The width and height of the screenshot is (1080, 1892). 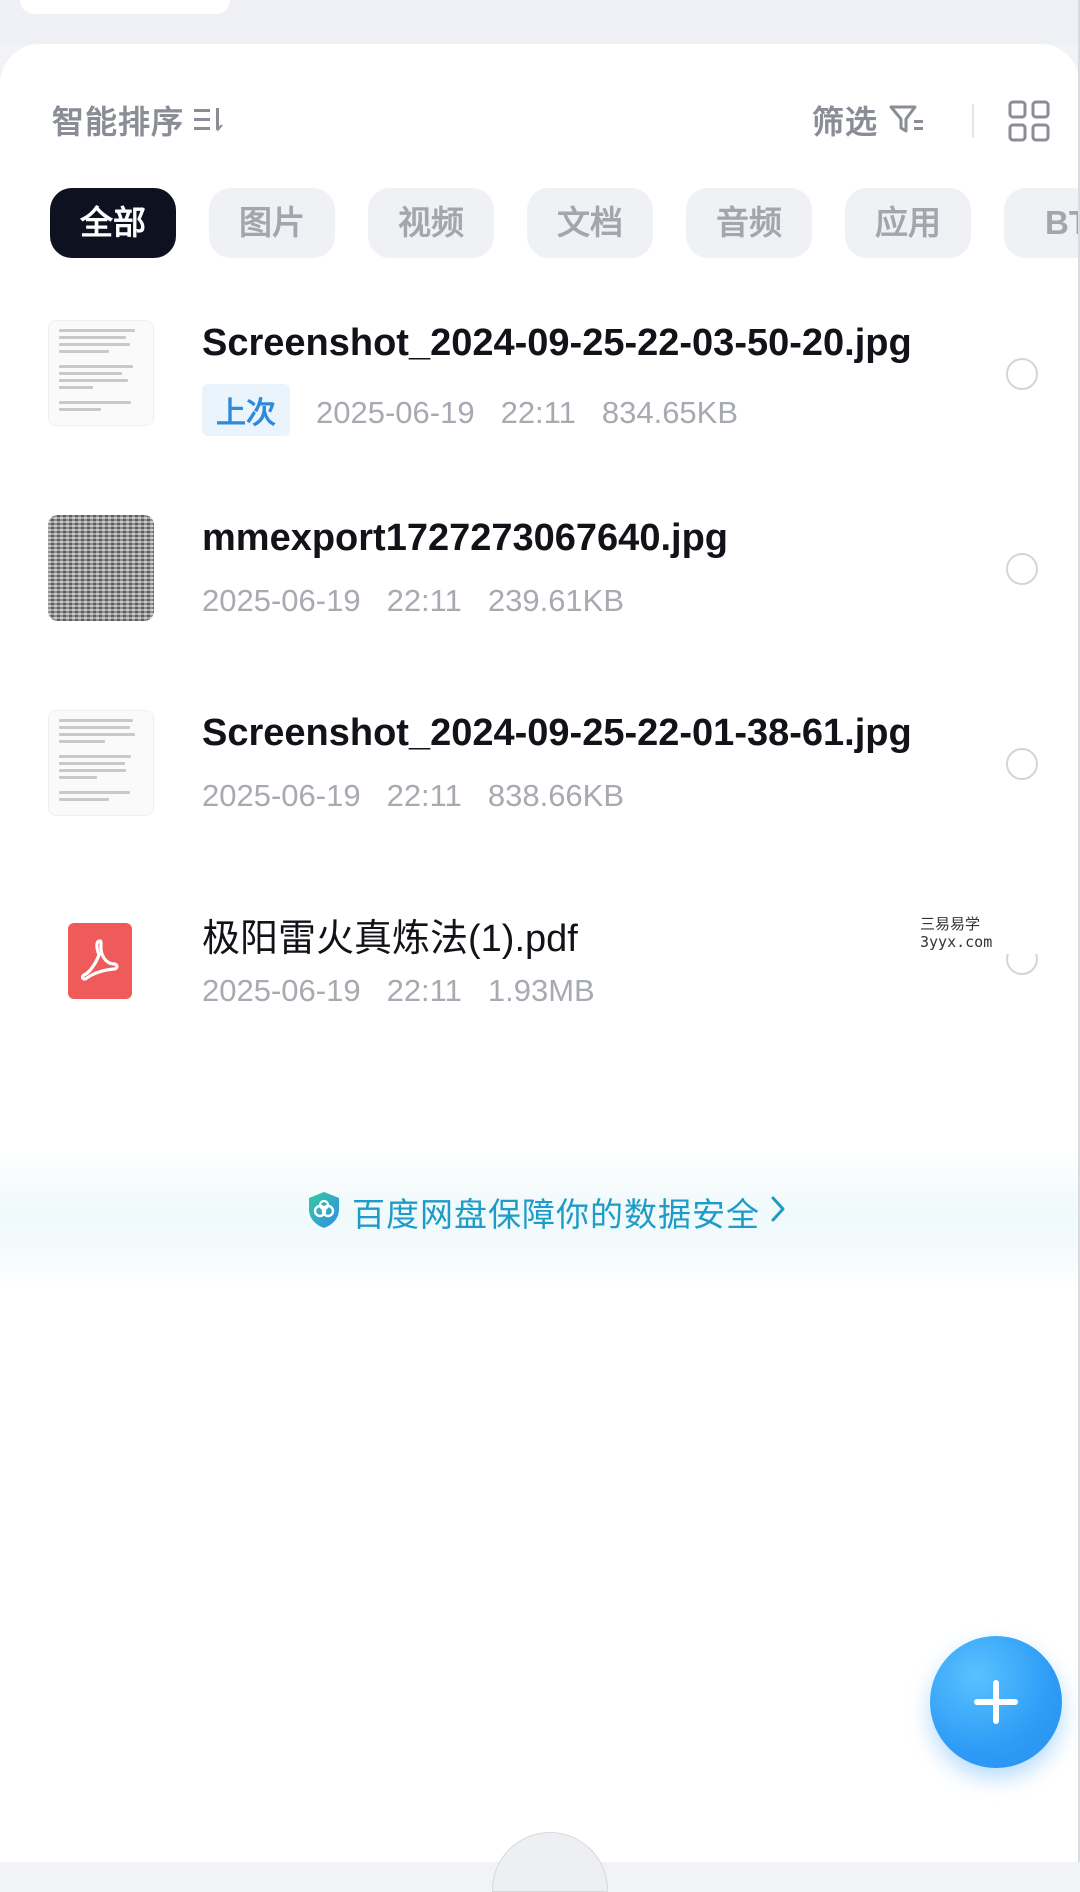 What do you see at coordinates (1042, 223) in the screenshot?
I see `tab-bt: BT` at bounding box center [1042, 223].